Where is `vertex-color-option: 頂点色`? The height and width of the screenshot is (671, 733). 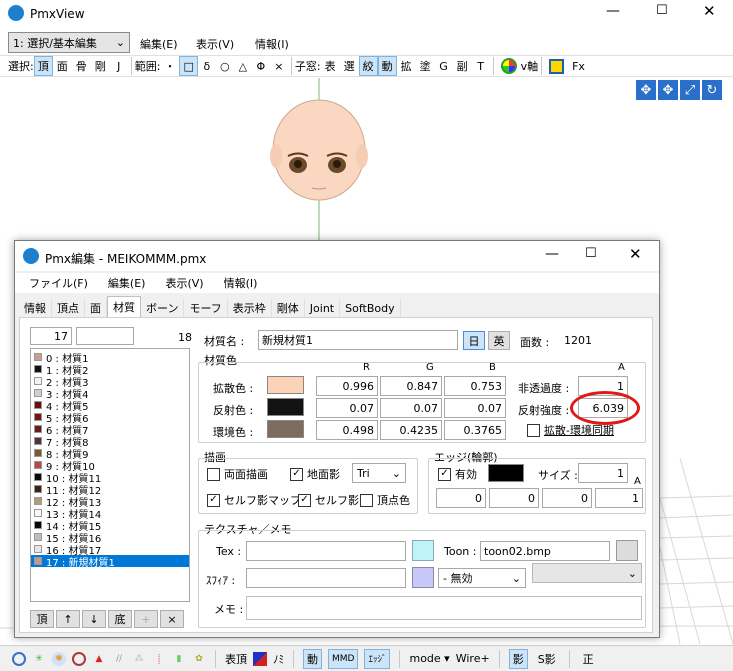 vertex-color-option: 頂点色 is located at coordinates (385, 500).